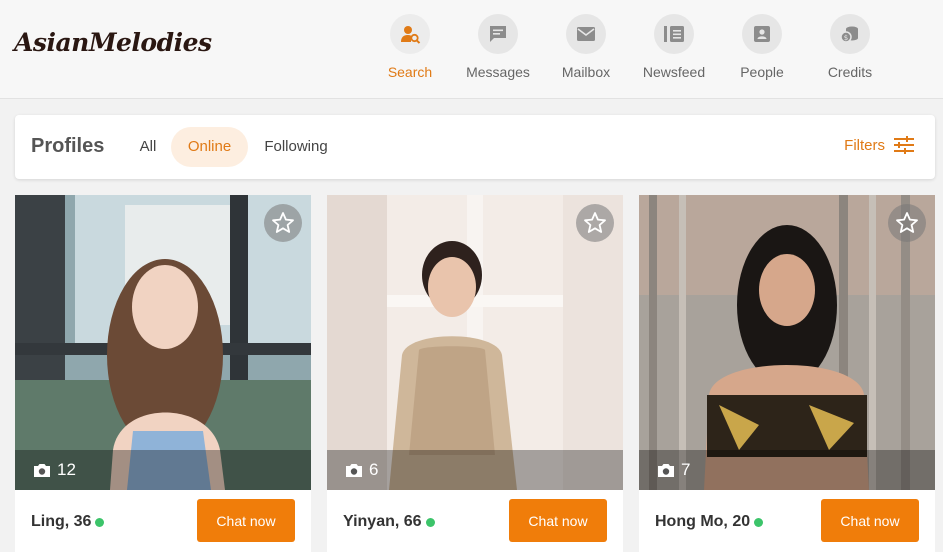 The width and height of the screenshot is (943, 552). What do you see at coordinates (586, 72) in the screenshot?
I see `nav-label: Mailbox` at bounding box center [586, 72].